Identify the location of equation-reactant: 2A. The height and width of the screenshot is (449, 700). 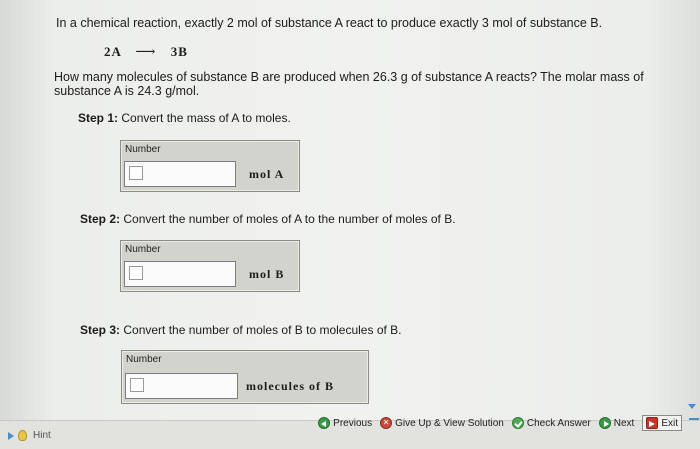
(113, 51).